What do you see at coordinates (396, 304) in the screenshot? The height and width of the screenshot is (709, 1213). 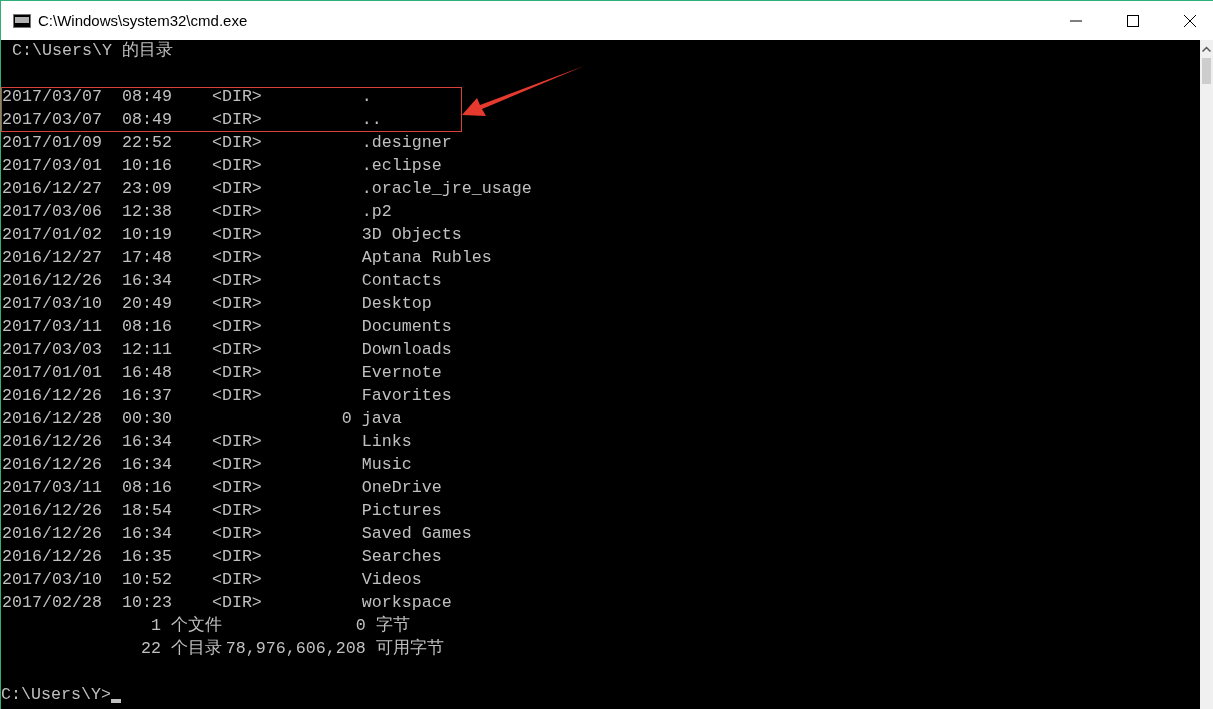 I see `entry-name: Desktop` at bounding box center [396, 304].